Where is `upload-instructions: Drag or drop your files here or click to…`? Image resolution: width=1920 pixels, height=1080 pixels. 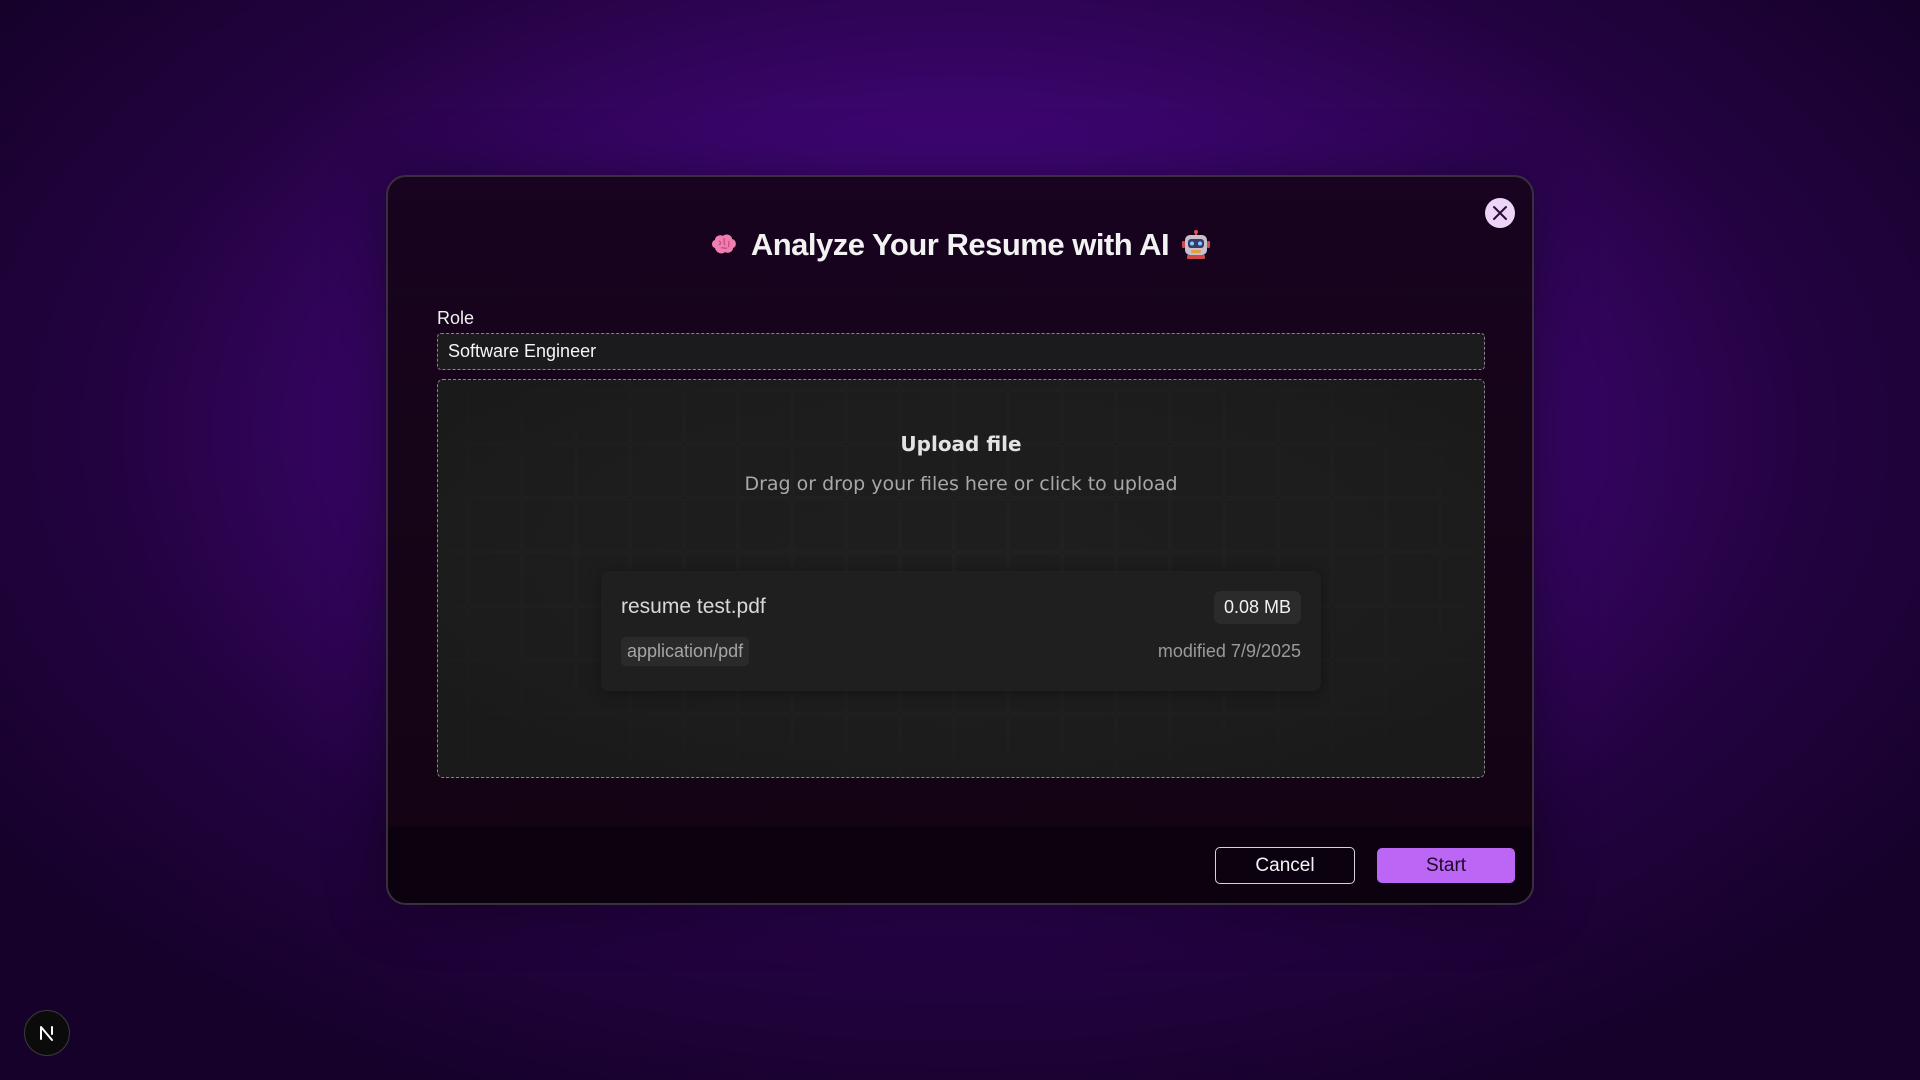
upload-instructions: Drag or drop your files here or click to… is located at coordinates (961, 484).